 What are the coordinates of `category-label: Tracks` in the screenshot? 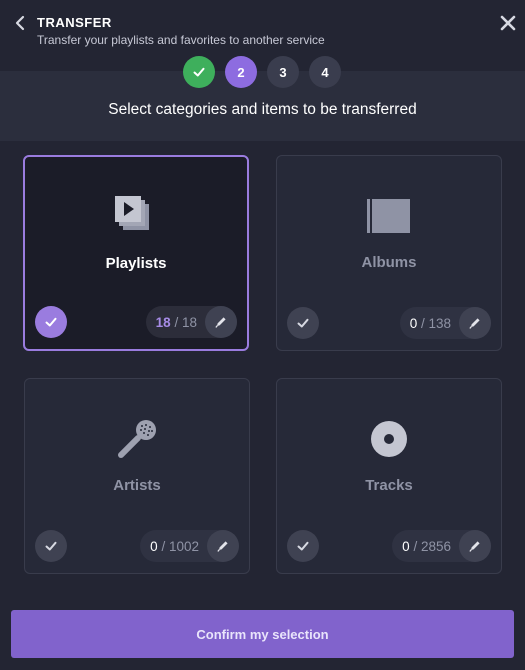 It's located at (389, 485).